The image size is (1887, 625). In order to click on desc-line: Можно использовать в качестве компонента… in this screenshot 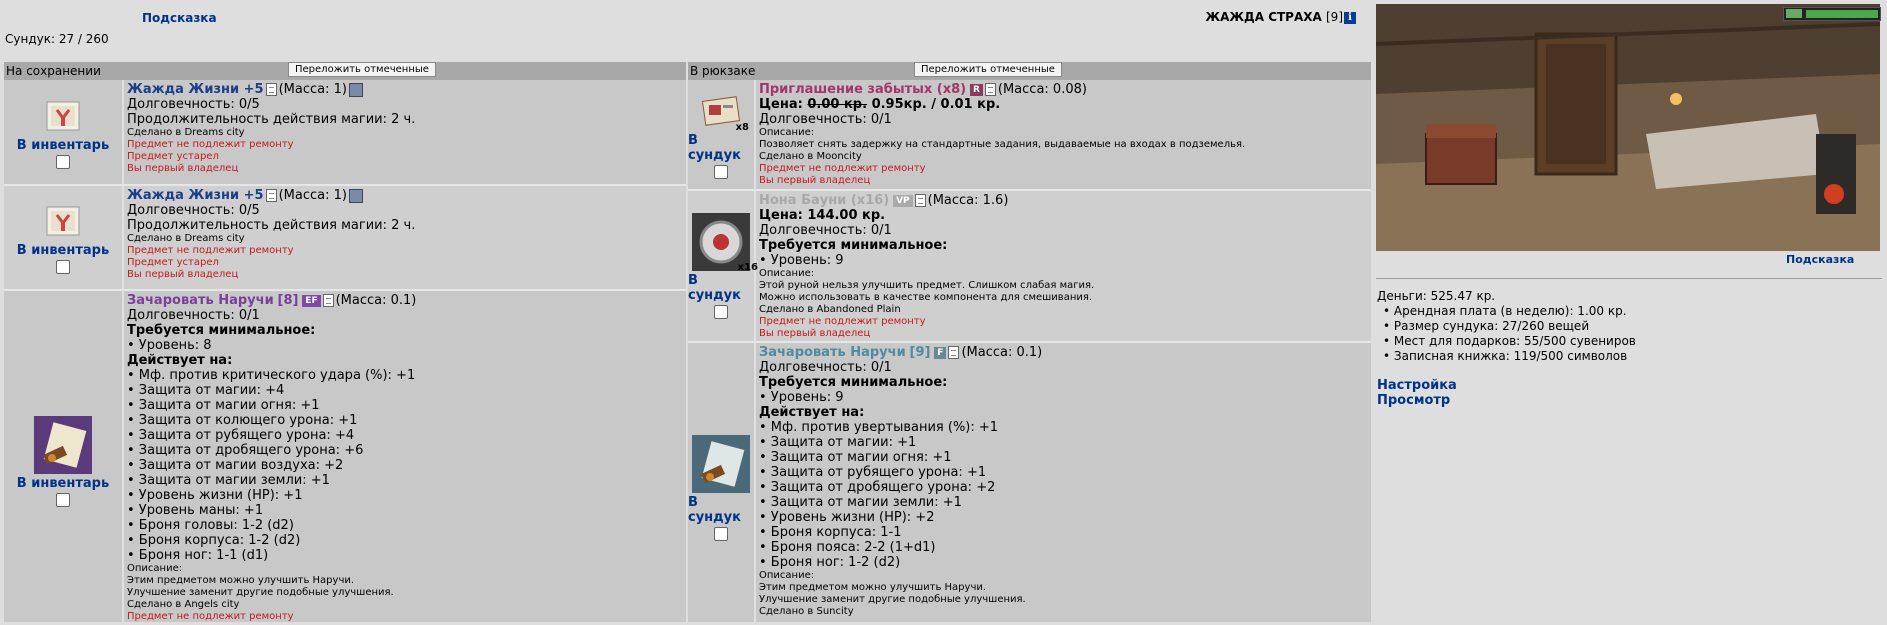, I will do `click(926, 297)`.